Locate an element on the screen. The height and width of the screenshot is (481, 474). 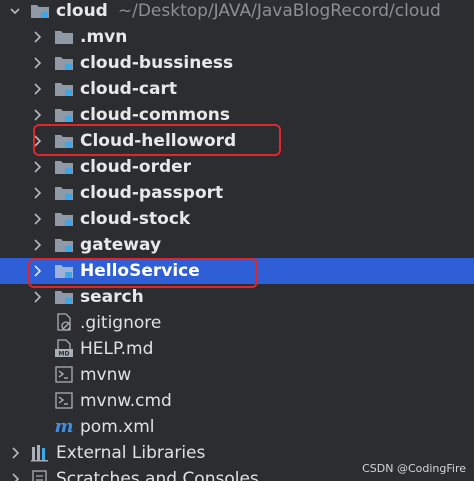
maven-file-icon: m is located at coordinates (63, 426).